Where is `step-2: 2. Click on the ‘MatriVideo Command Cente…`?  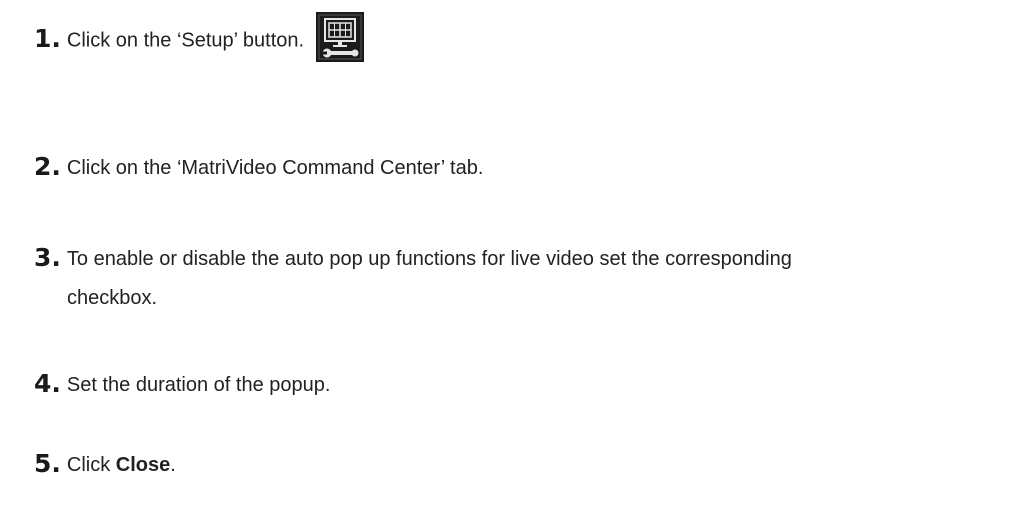
step-2: 2. Click on the ‘MatriVideo Command Cente… is located at coordinates (258, 167).